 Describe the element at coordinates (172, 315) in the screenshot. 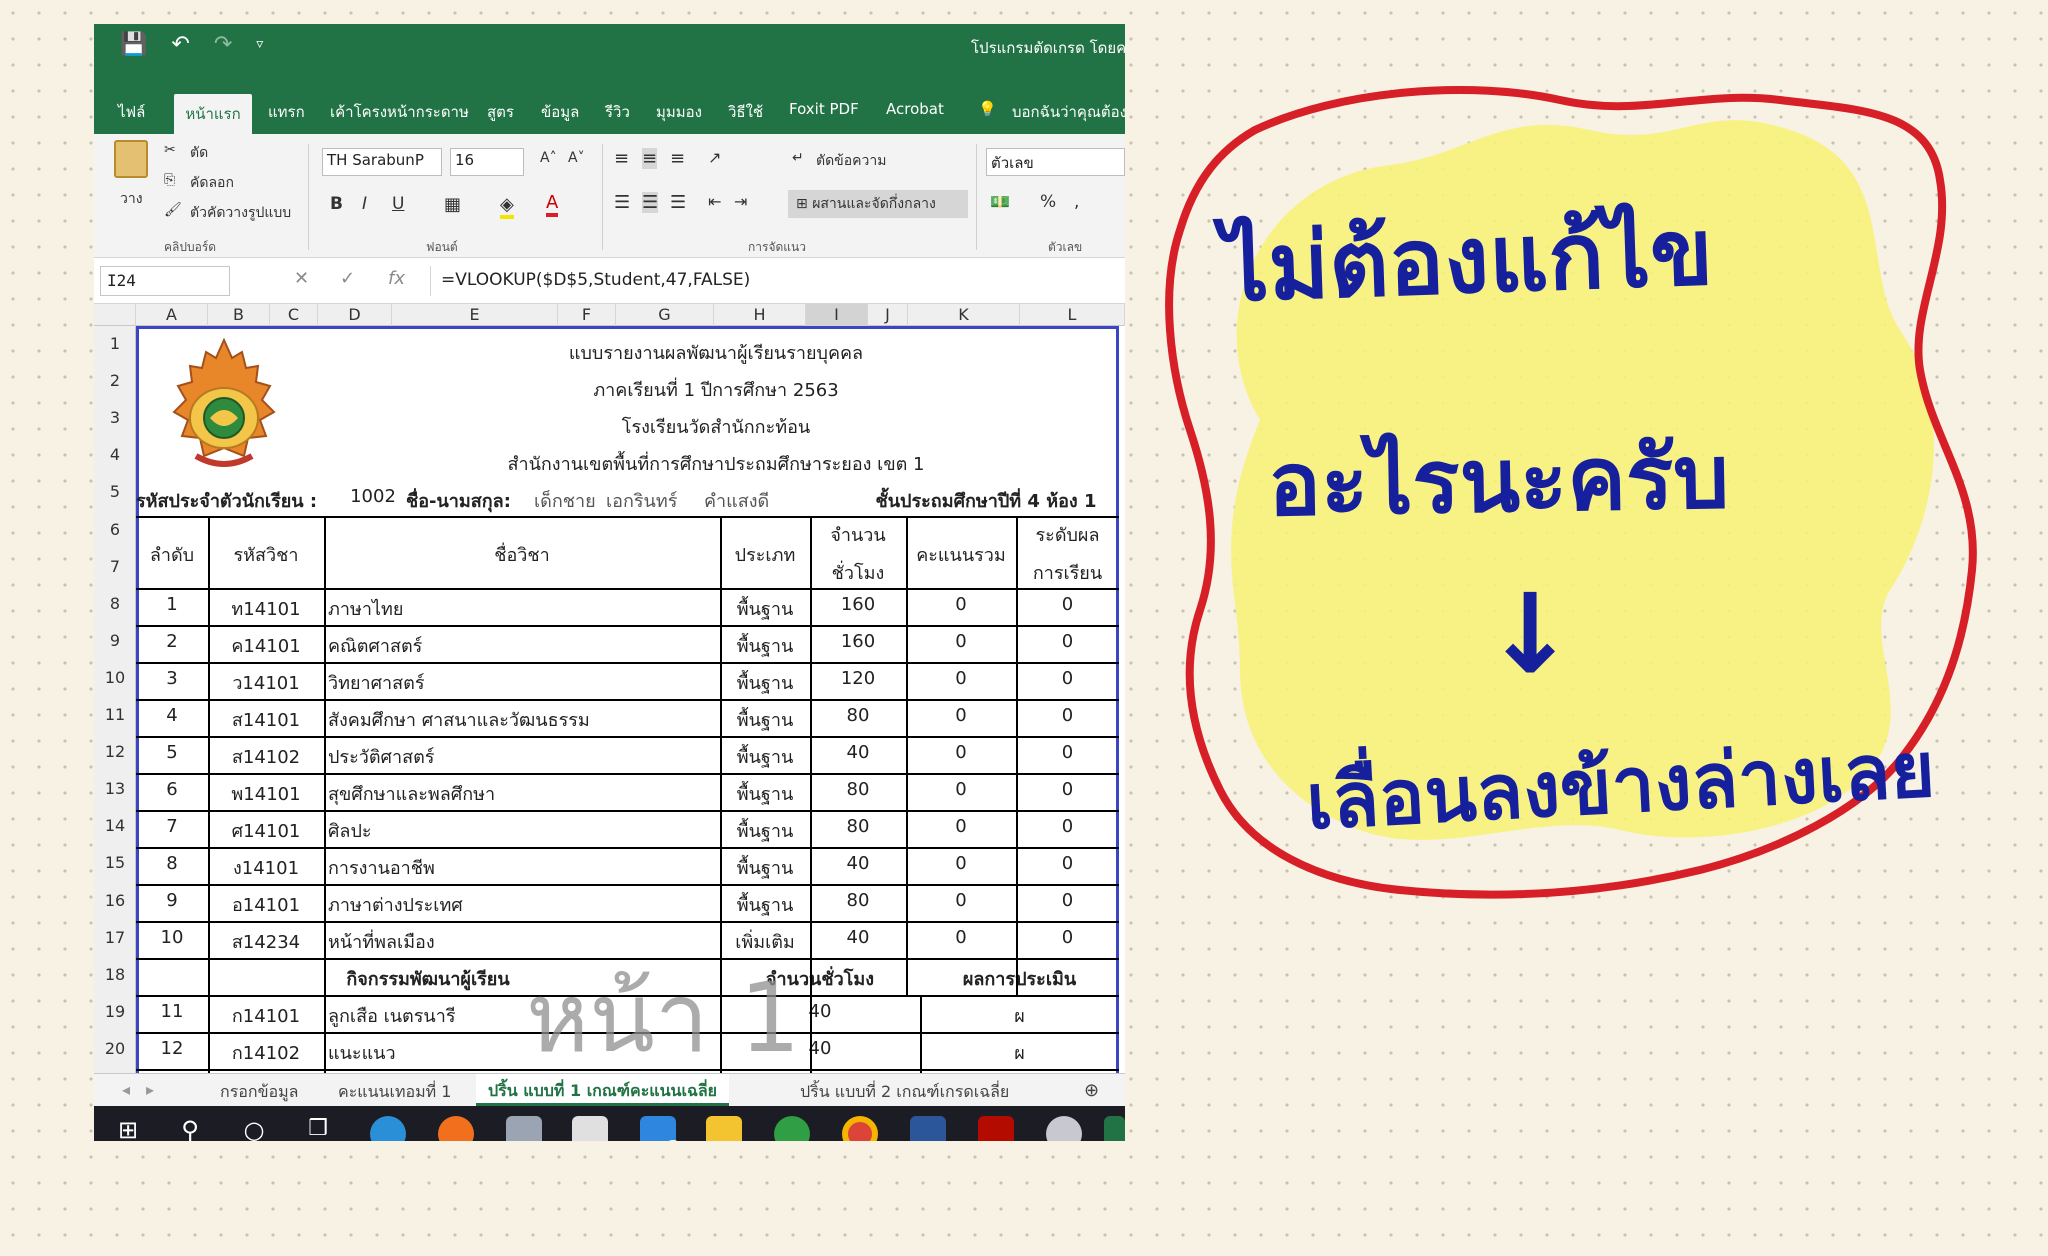

I see `column-header: A` at that location.